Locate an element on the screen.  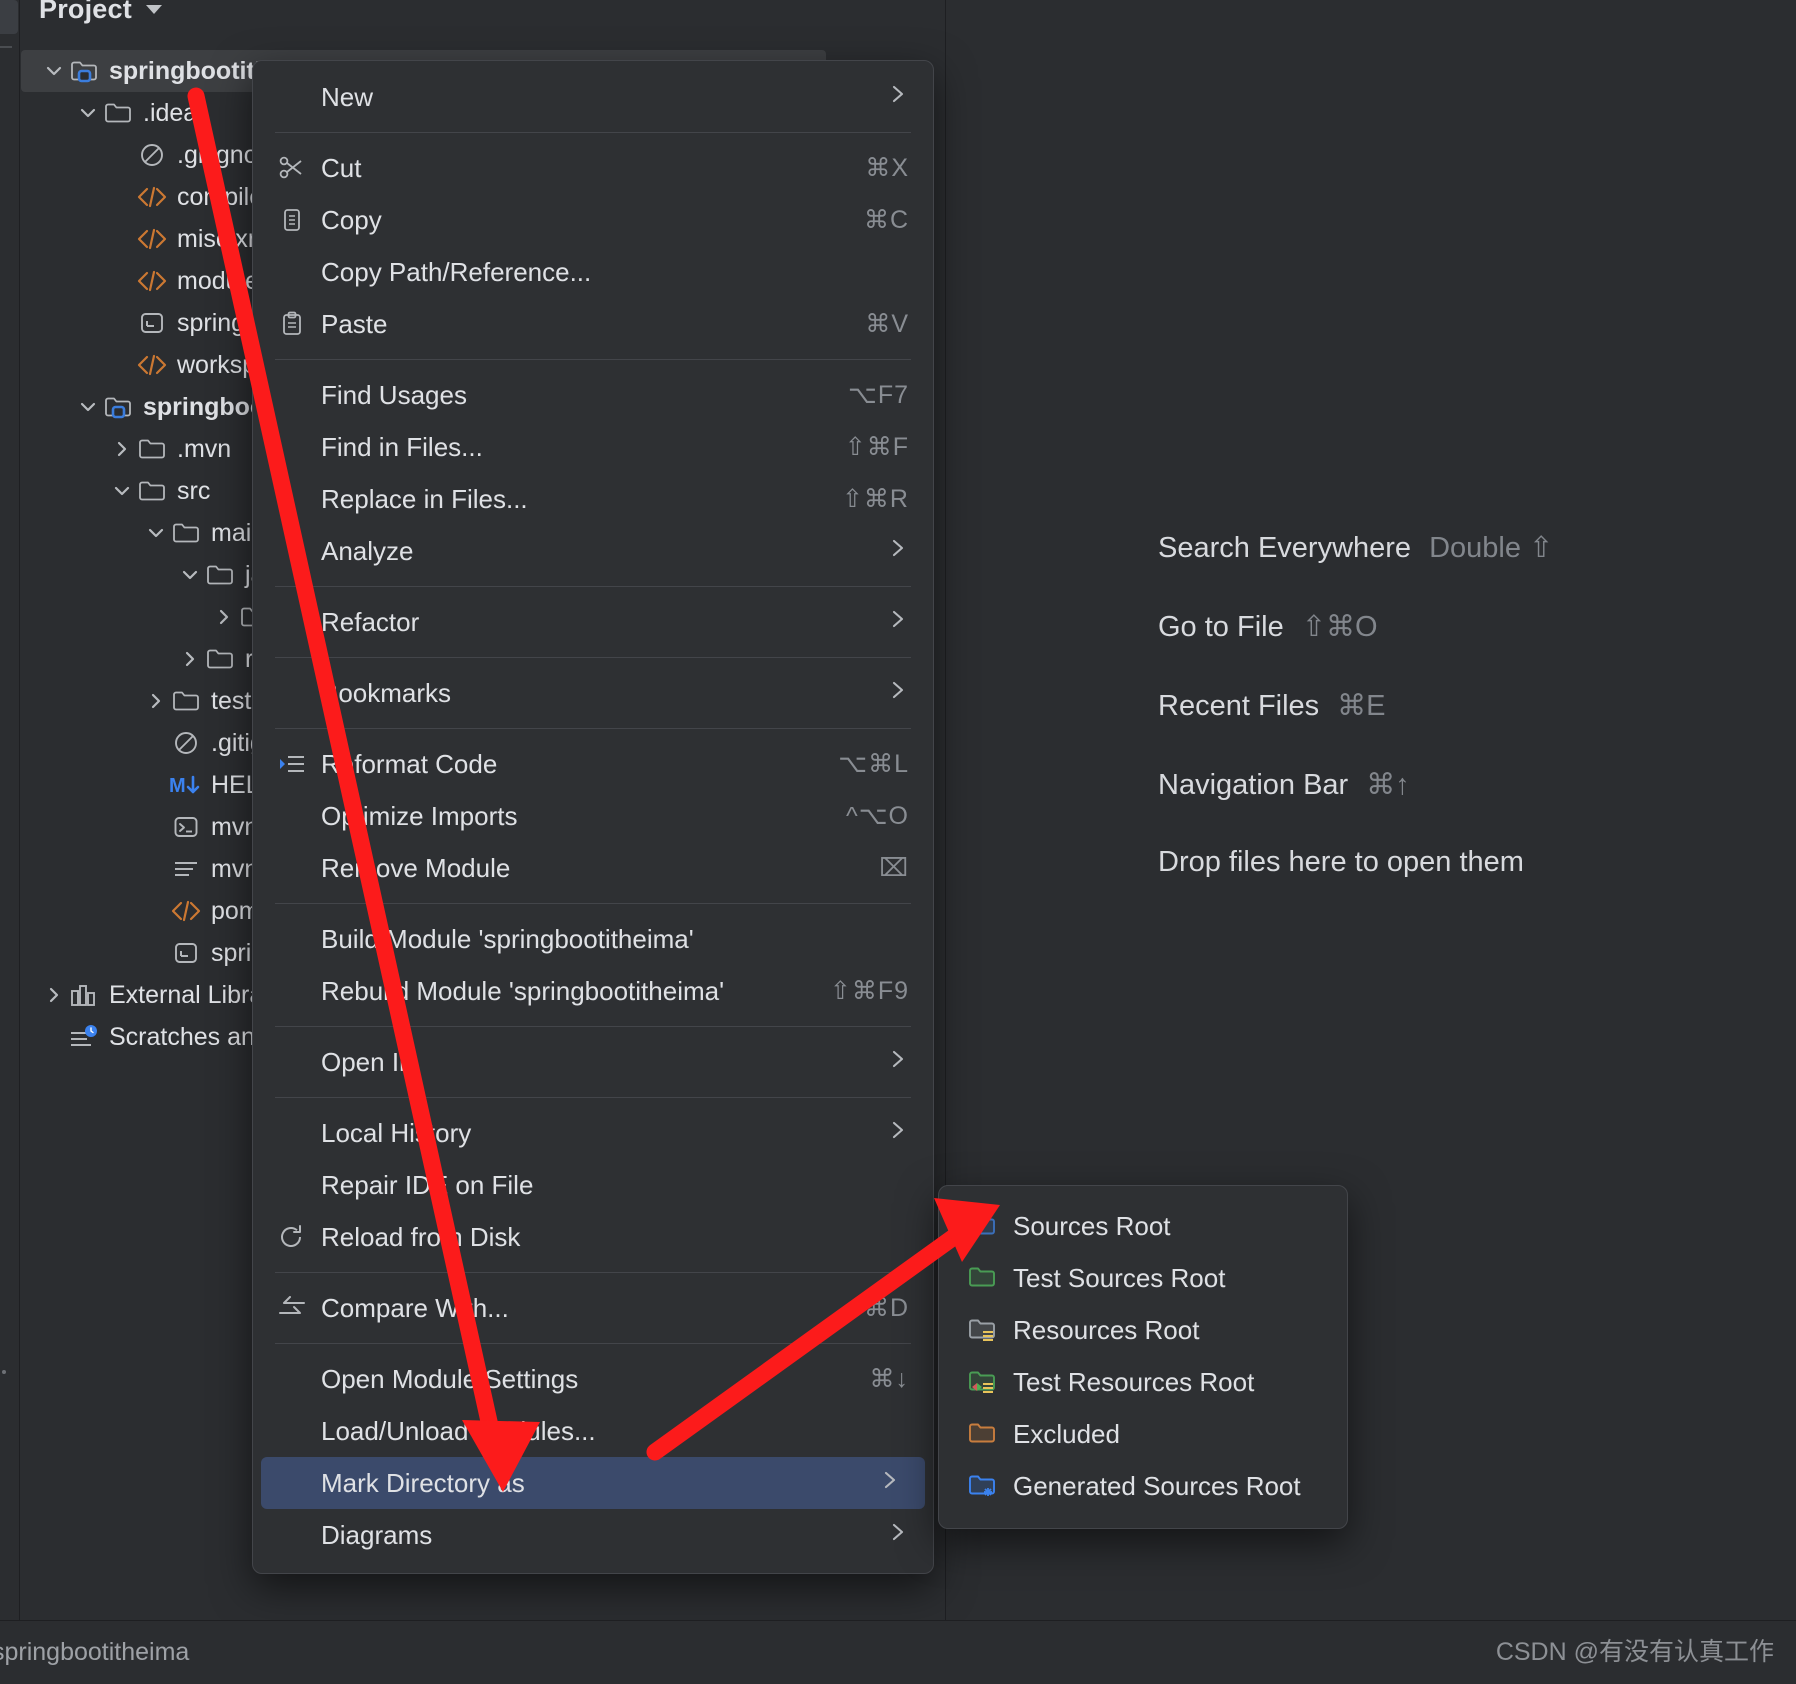
context-menu-item: Mark Directory as is located at coordinates (593, 1483).